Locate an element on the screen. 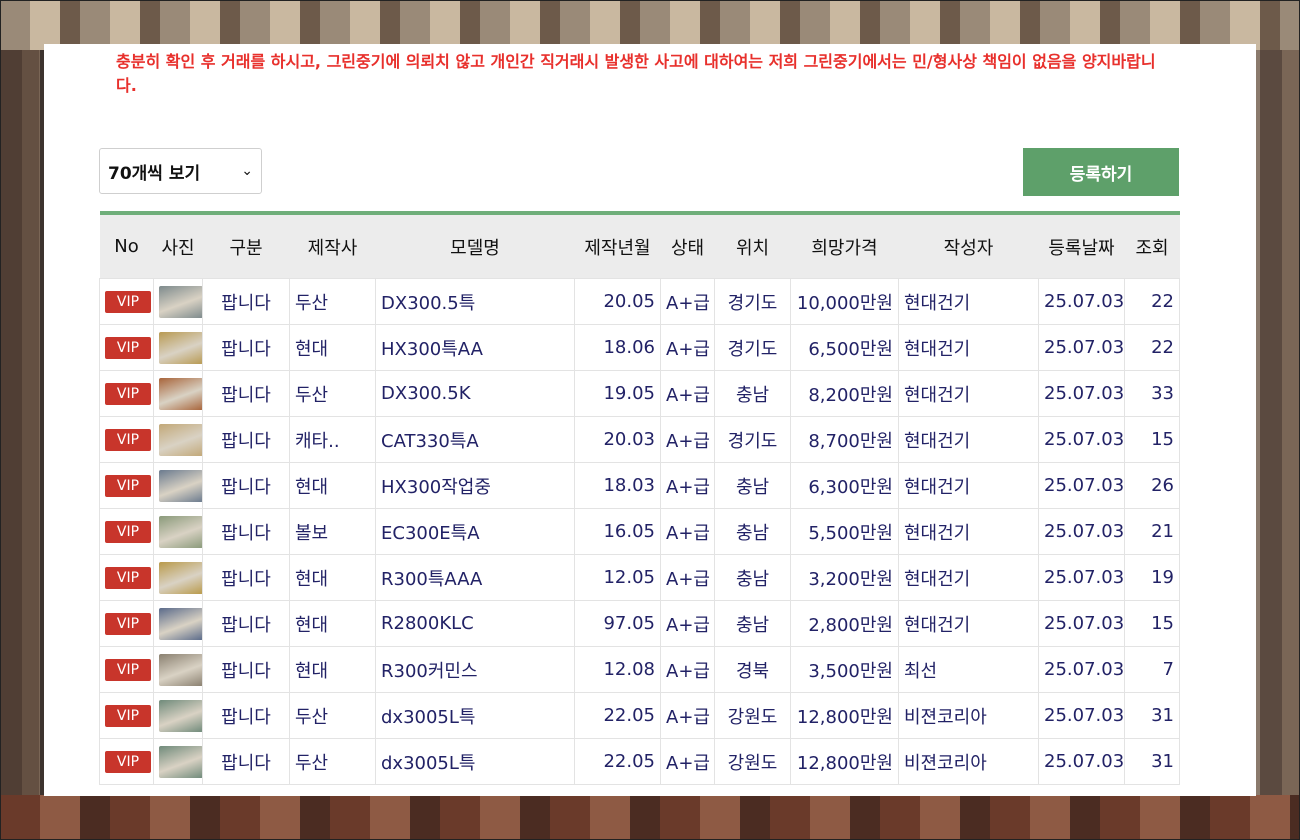 The image size is (1300, 840). page-size-select: 70개씩 보기 ⌄ is located at coordinates (180, 171).